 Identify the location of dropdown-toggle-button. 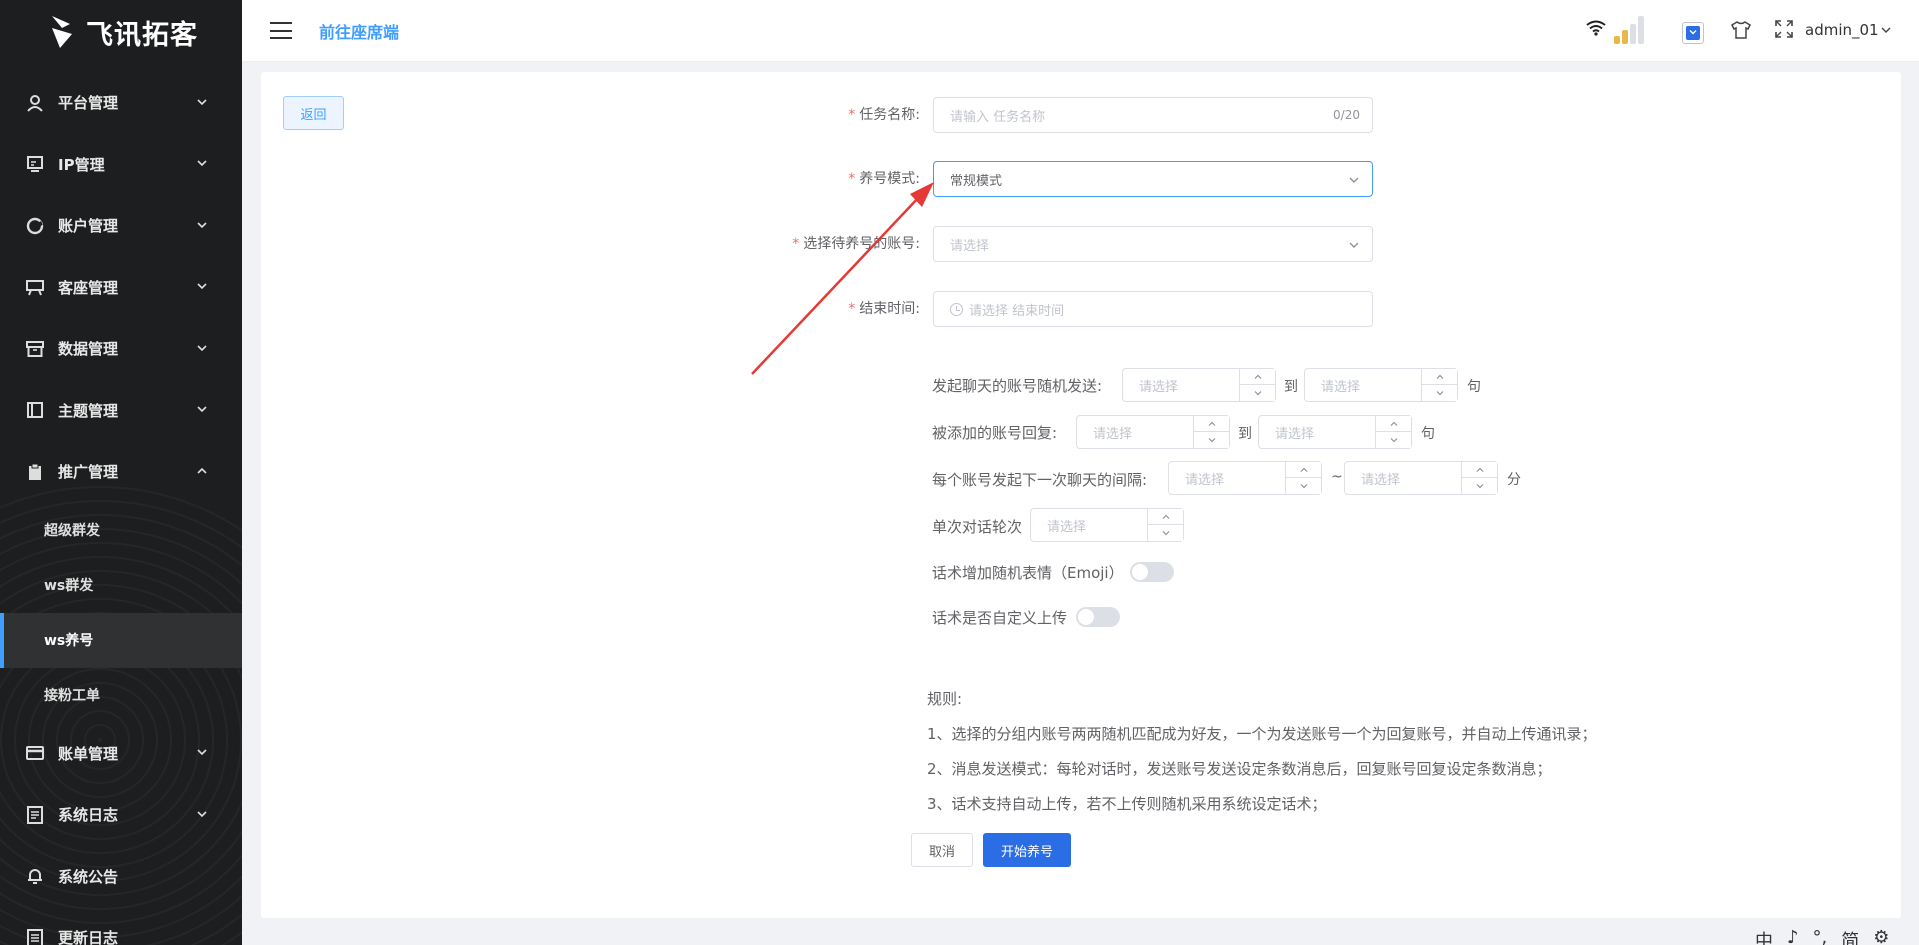
(1693, 33).